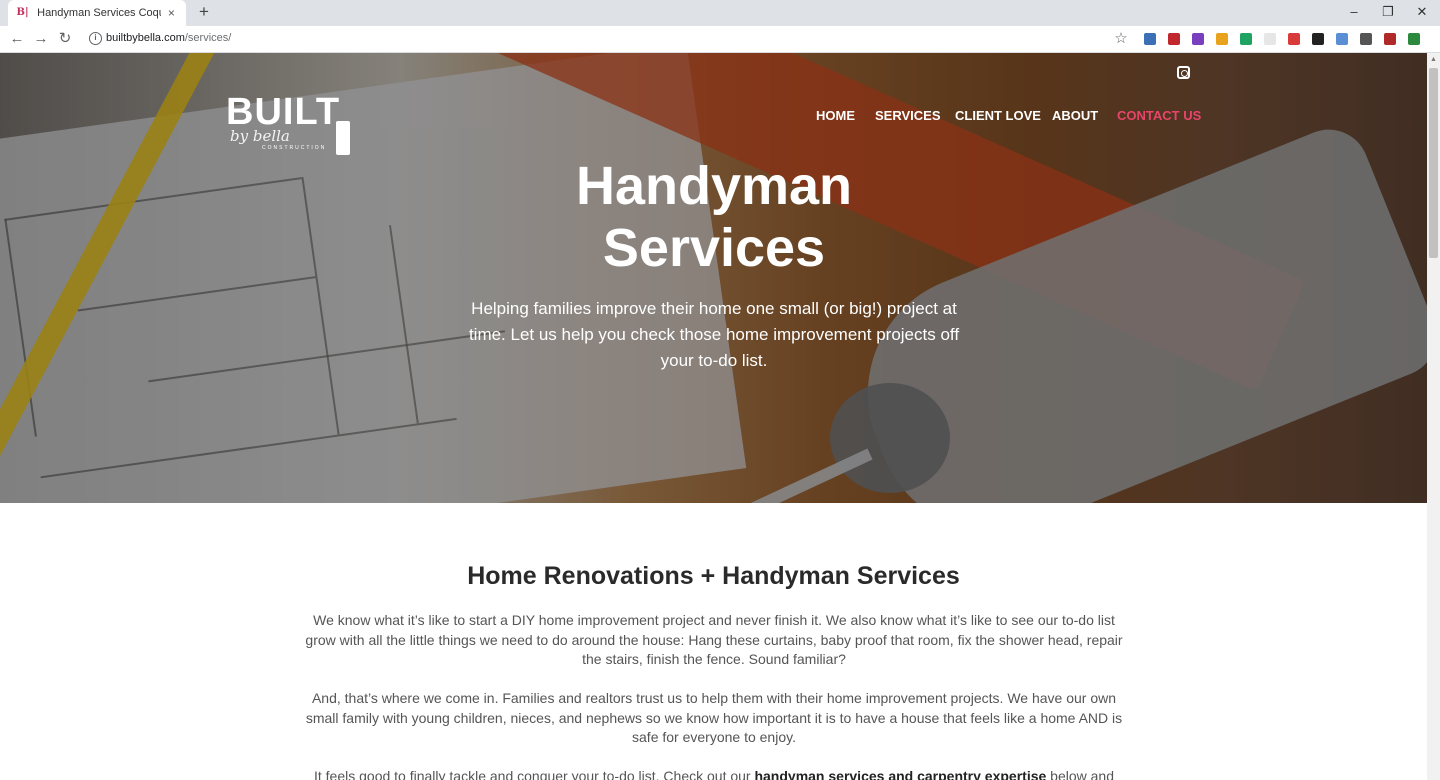 This screenshot has width=1440, height=780. I want to click on site-info-icon: i, so click(95, 38).